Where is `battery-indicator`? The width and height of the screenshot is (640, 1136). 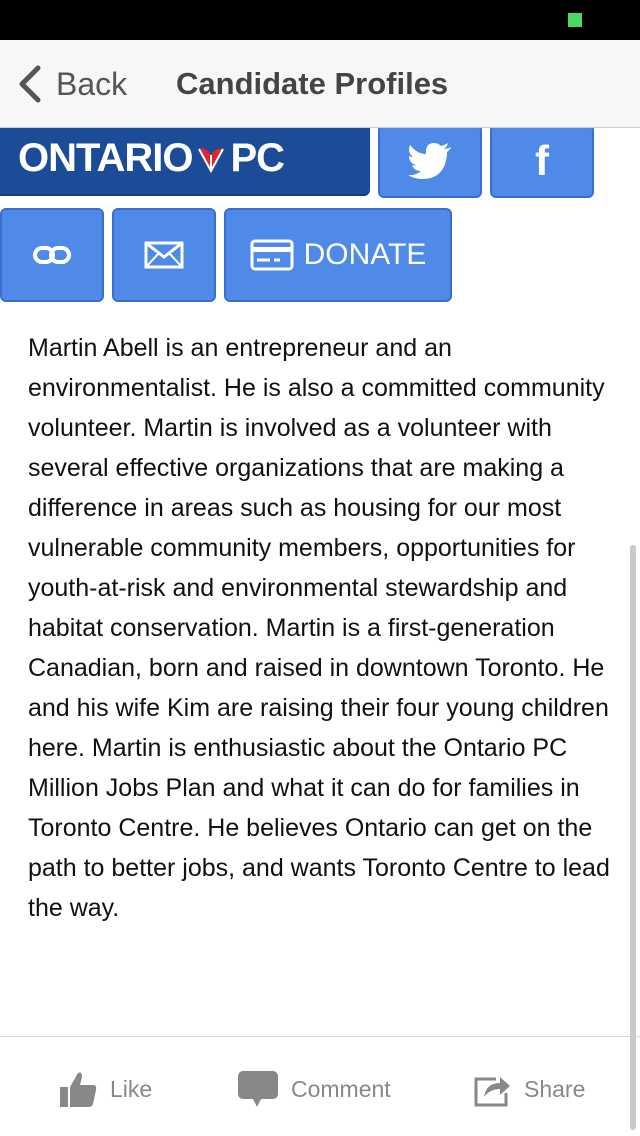 battery-indicator is located at coordinates (575, 20).